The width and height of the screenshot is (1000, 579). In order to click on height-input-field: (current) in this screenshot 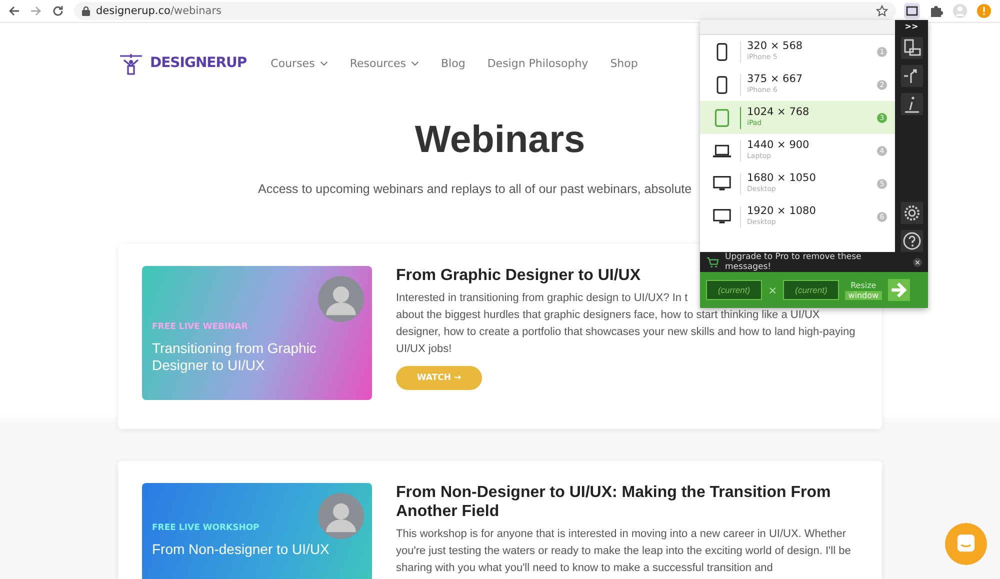, I will do `click(811, 290)`.